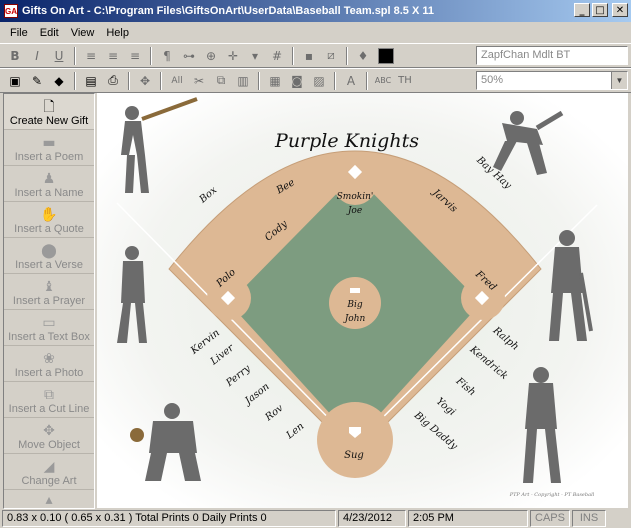  I want to click on sidebar-item-insert-quote: ✋ Insert a Quote, so click(49, 220).